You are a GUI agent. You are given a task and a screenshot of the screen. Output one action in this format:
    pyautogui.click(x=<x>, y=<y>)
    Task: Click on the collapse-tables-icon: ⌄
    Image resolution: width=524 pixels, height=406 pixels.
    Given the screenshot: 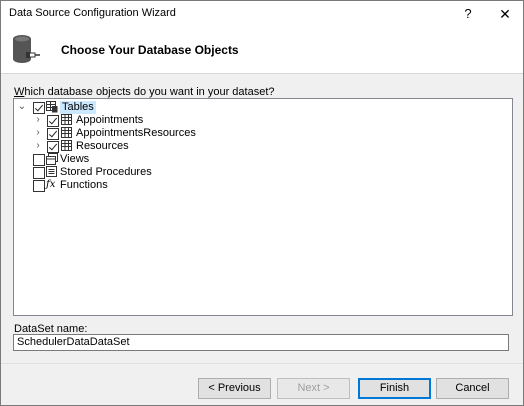 What is the action you would take?
    pyautogui.click(x=22, y=107)
    